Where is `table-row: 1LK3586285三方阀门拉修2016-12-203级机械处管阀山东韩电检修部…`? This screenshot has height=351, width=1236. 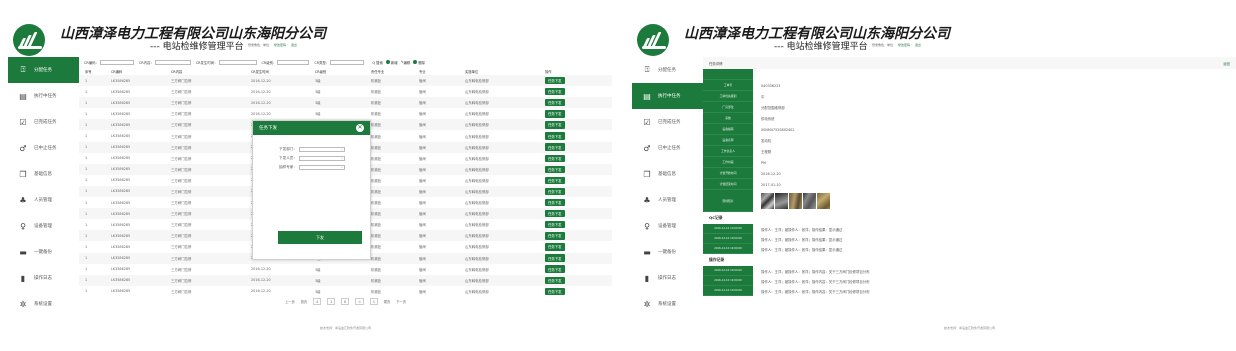
table-row: 1LK3586285三方阀门拉修2016-12-203级机械处管阀山东韩电检修部… is located at coordinates (345, 81).